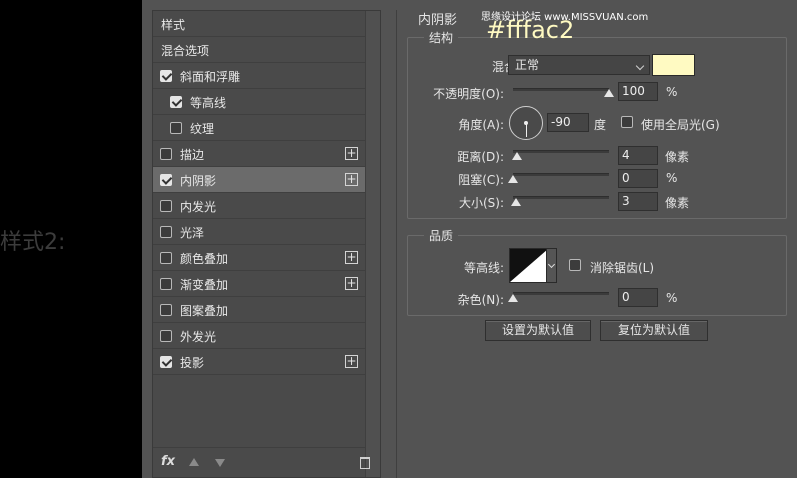 The height and width of the screenshot is (478, 797). Describe the element at coordinates (192, 233) in the screenshot. I see `style-list-label: 光泽` at that location.